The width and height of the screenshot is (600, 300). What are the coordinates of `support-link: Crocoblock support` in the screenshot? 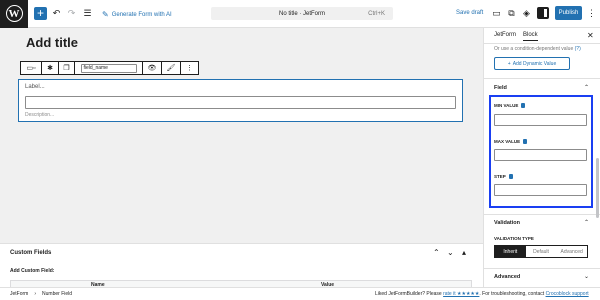 It's located at (567, 294).